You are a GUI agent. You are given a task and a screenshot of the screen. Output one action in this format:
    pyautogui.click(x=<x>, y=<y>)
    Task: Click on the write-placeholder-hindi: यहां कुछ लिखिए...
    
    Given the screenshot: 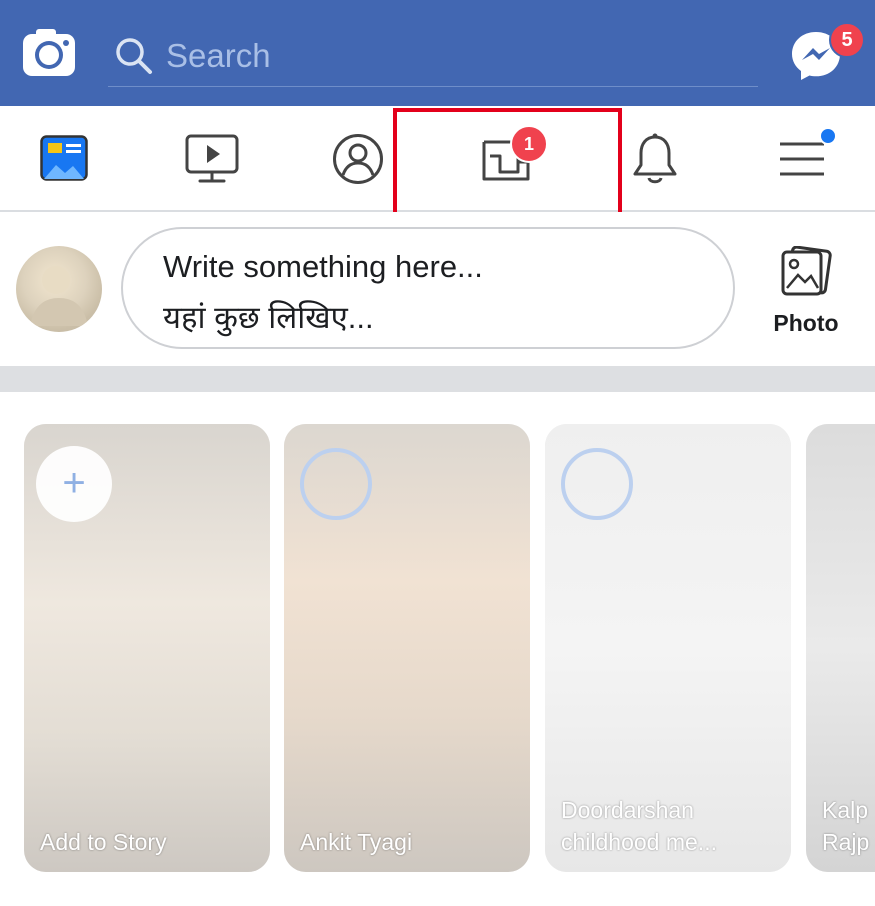 What is the action you would take?
    pyautogui.click(x=268, y=317)
    